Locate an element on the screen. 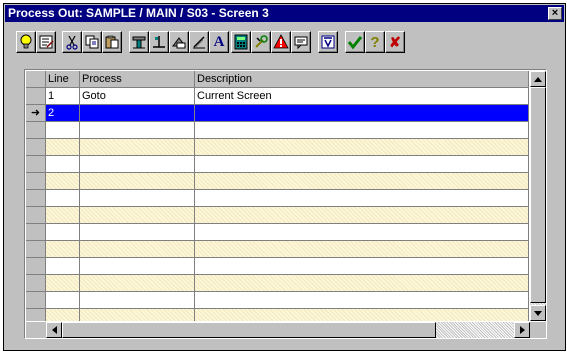  edit-button is located at coordinates (199, 42).